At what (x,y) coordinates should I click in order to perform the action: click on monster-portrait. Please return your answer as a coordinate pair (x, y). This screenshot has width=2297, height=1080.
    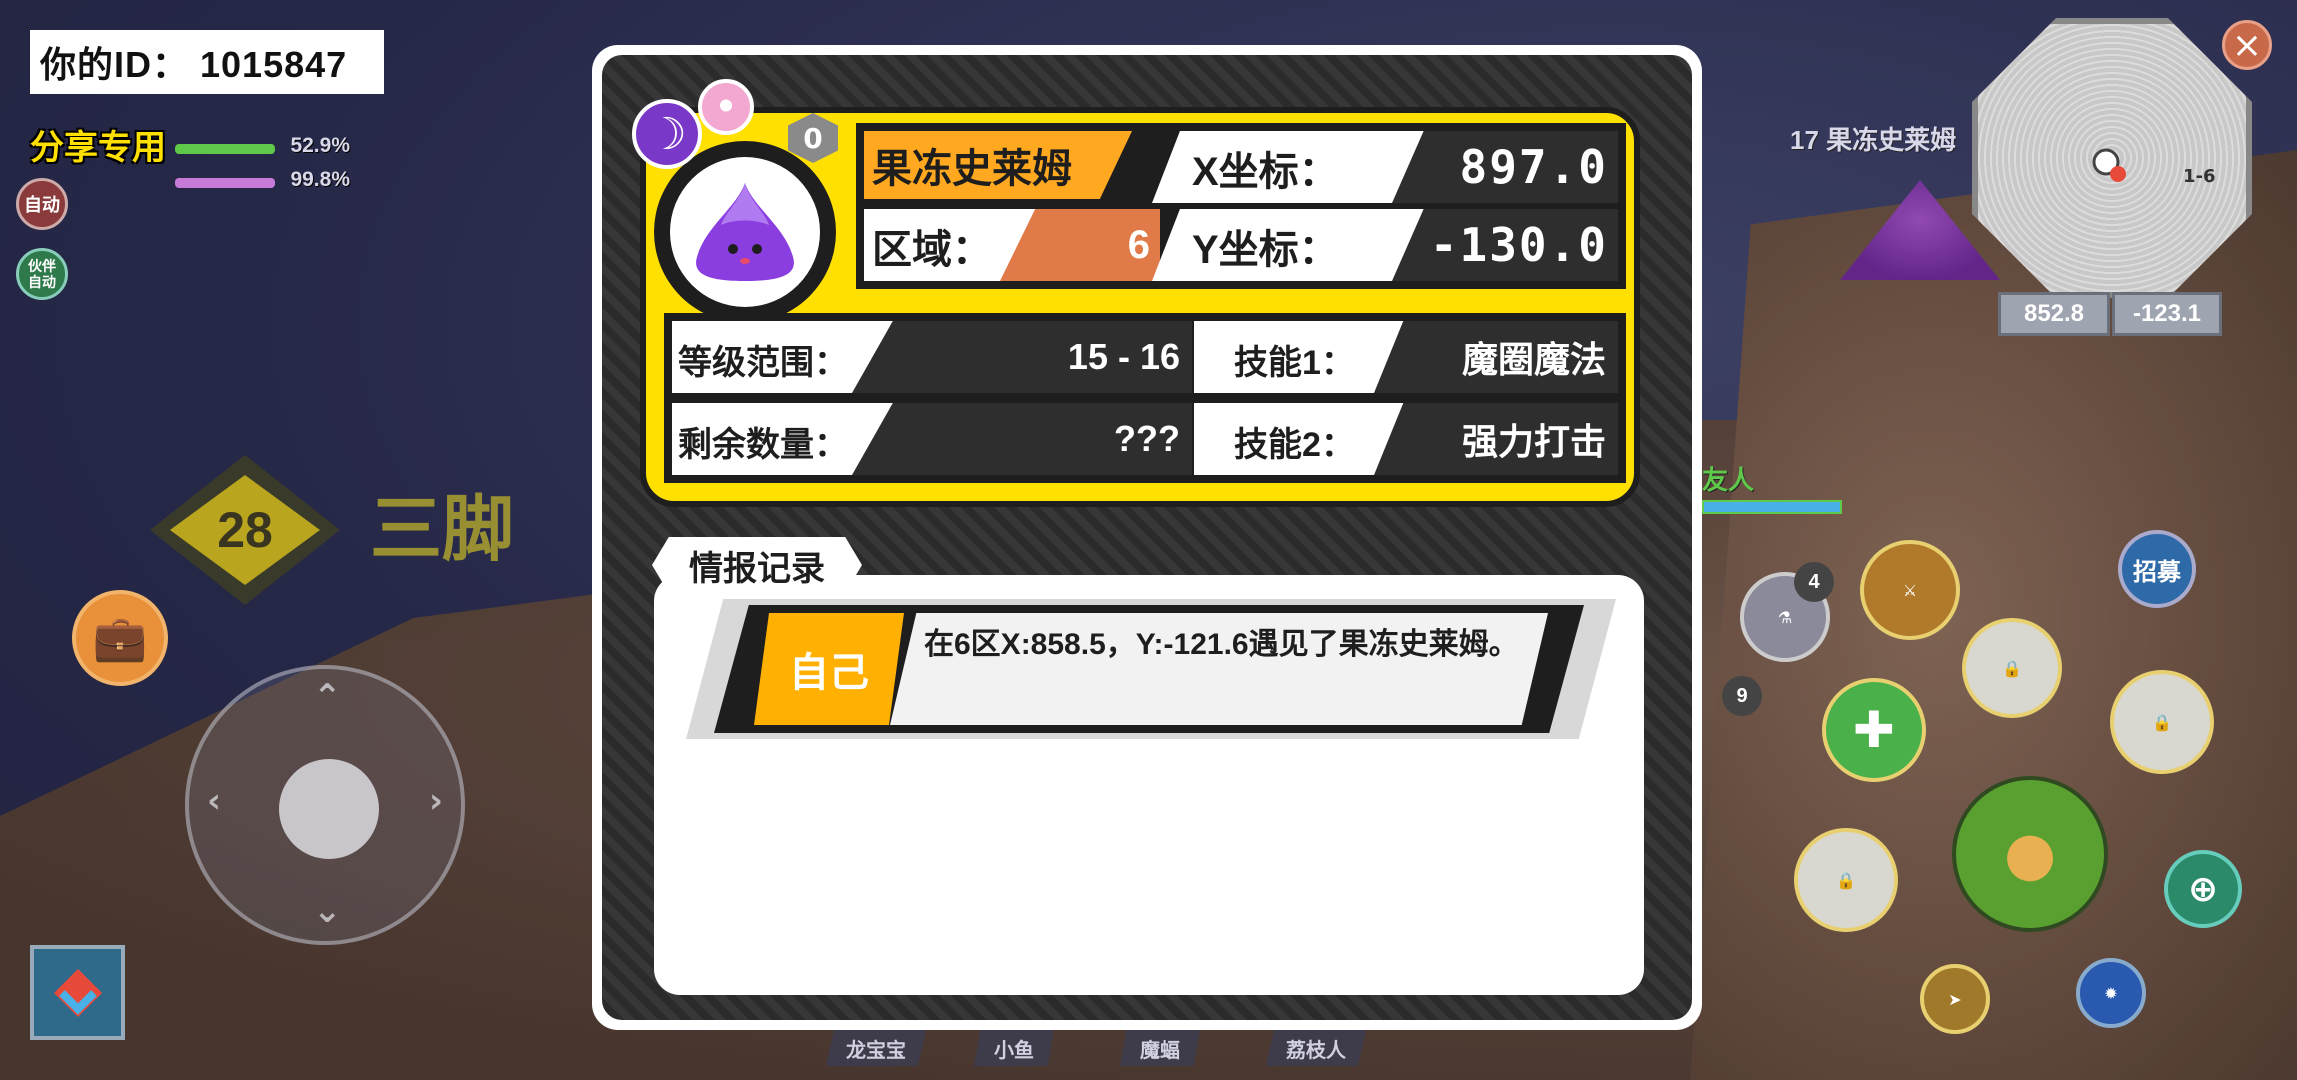
    Looking at the image, I should click on (745, 232).